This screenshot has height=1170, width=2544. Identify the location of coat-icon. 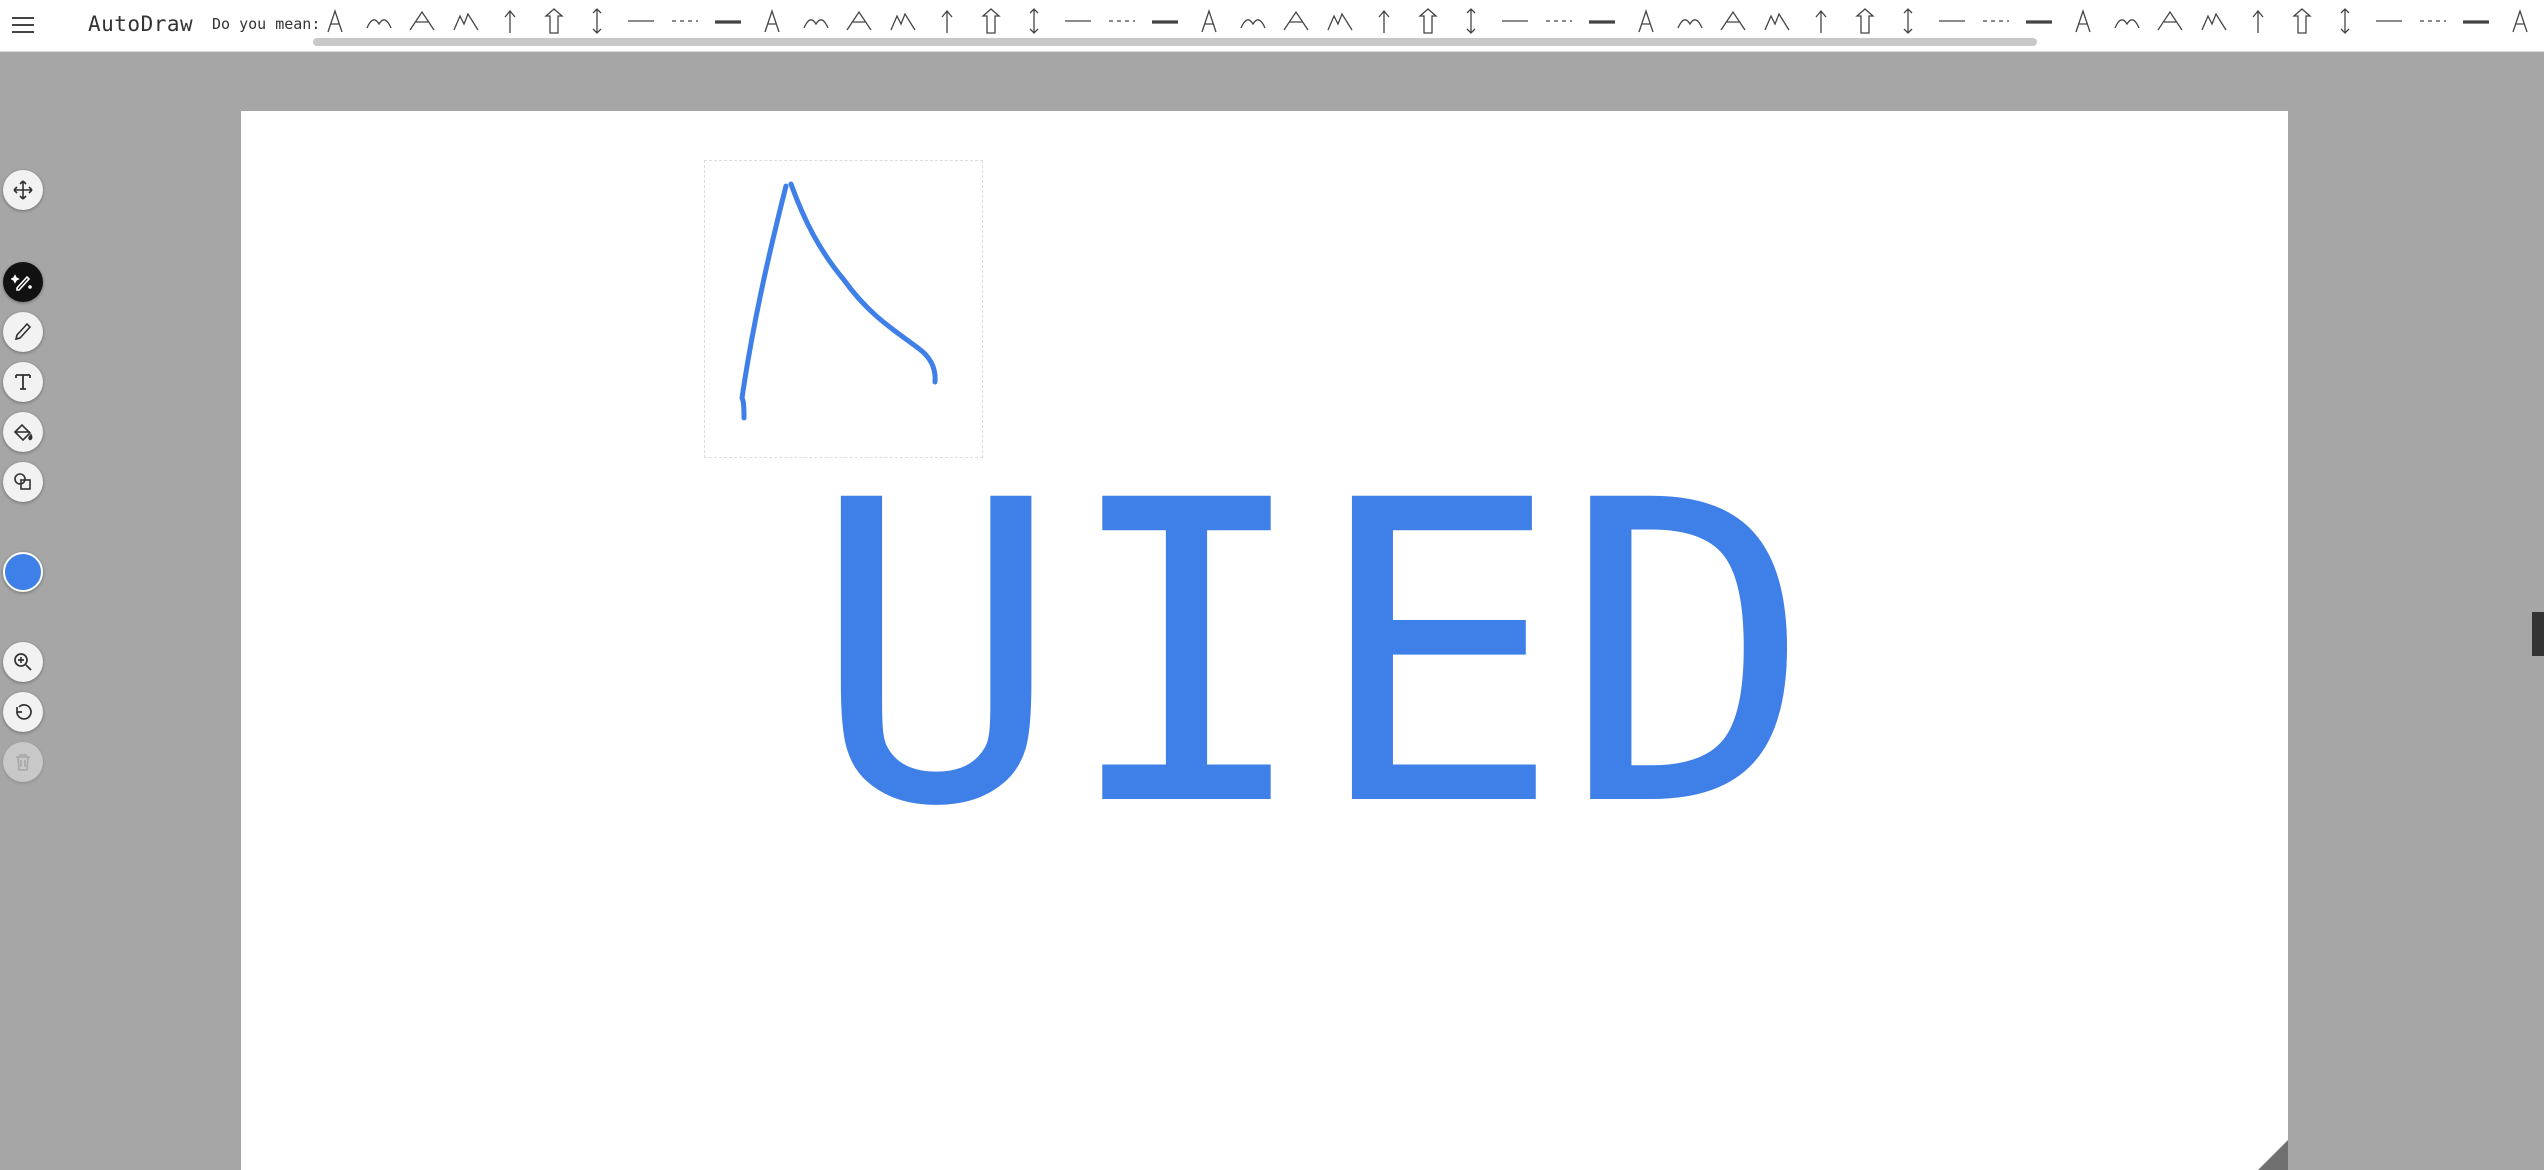
(991, 21).